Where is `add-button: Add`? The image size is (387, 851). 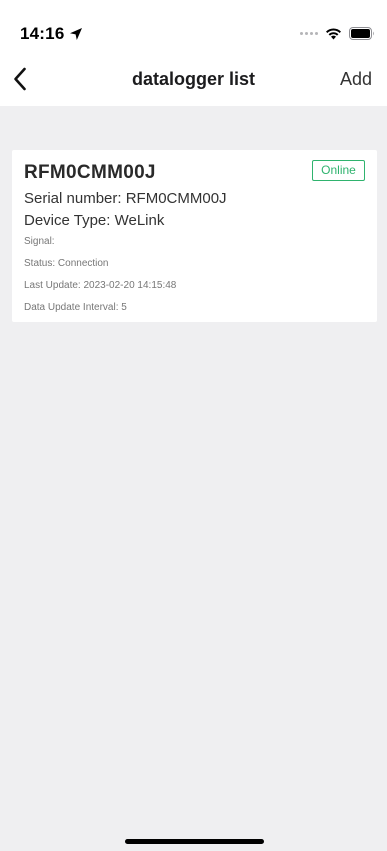 add-button: Add is located at coordinates (356, 79).